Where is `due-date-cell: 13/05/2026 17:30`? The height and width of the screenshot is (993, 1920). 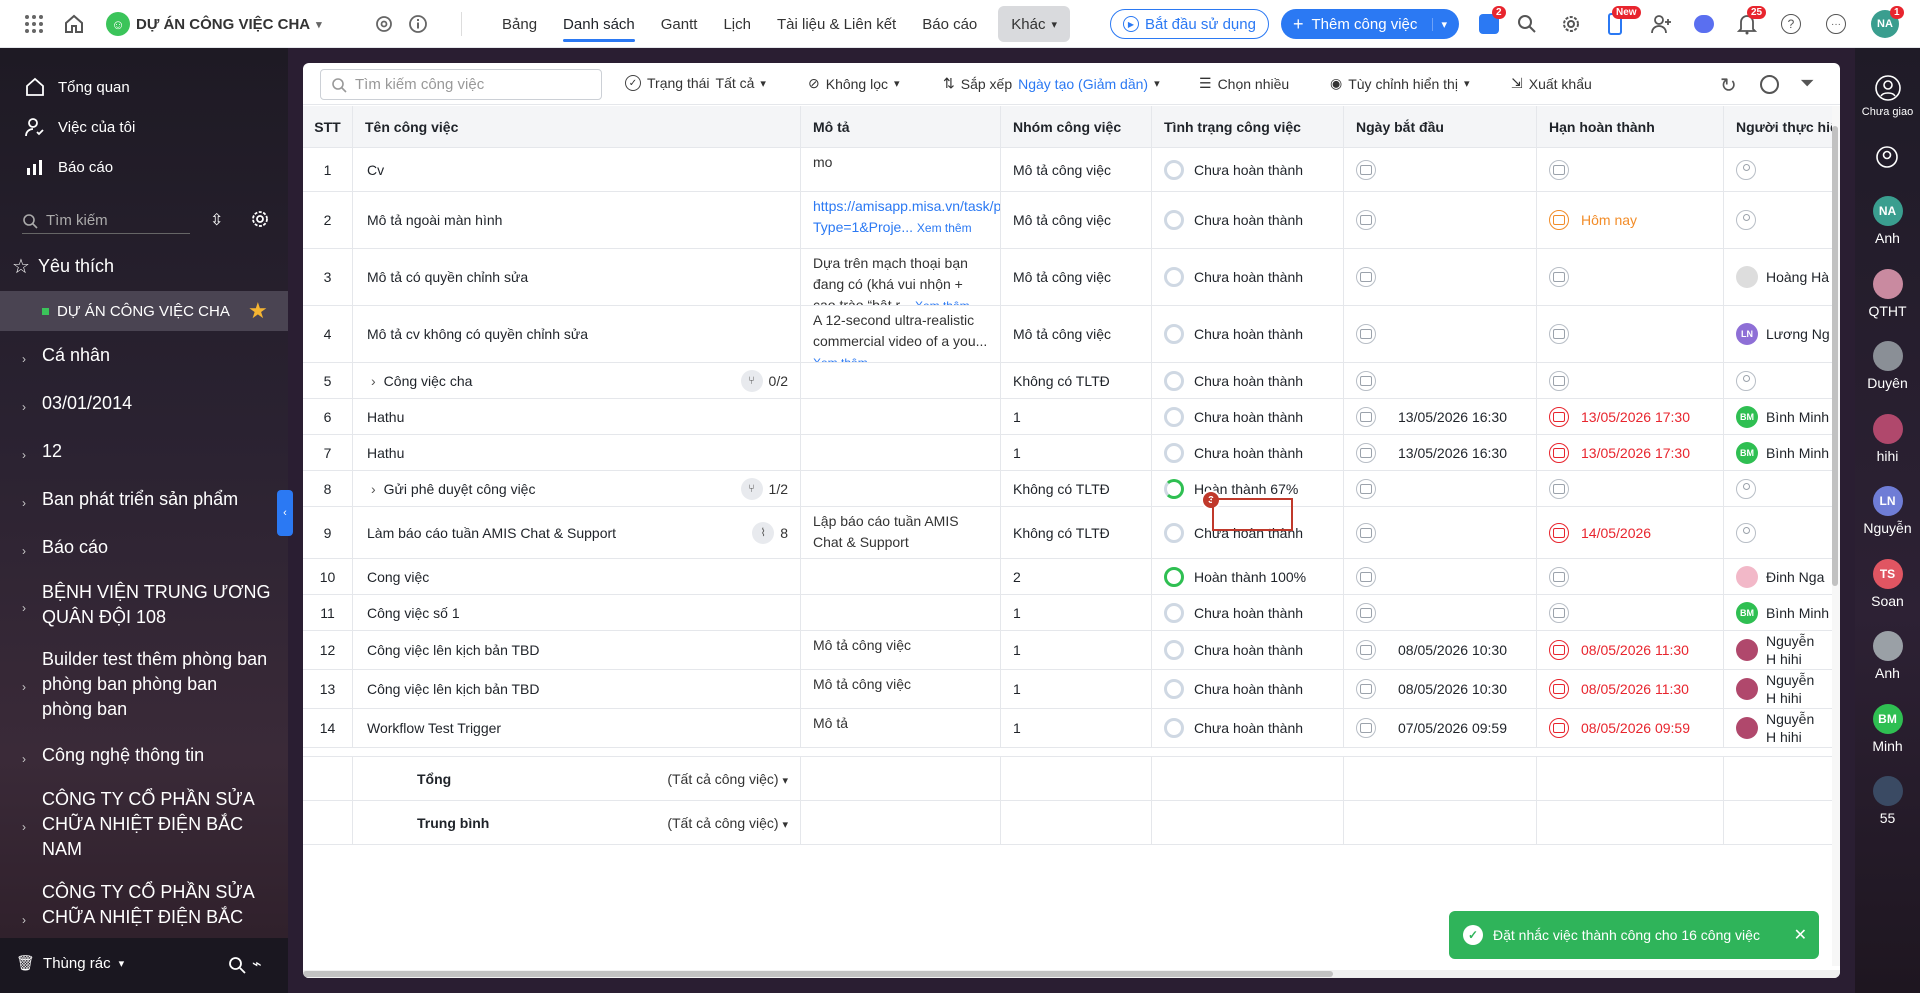 due-date-cell: 13/05/2026 17:30 is located at coordinates (1630, 416).